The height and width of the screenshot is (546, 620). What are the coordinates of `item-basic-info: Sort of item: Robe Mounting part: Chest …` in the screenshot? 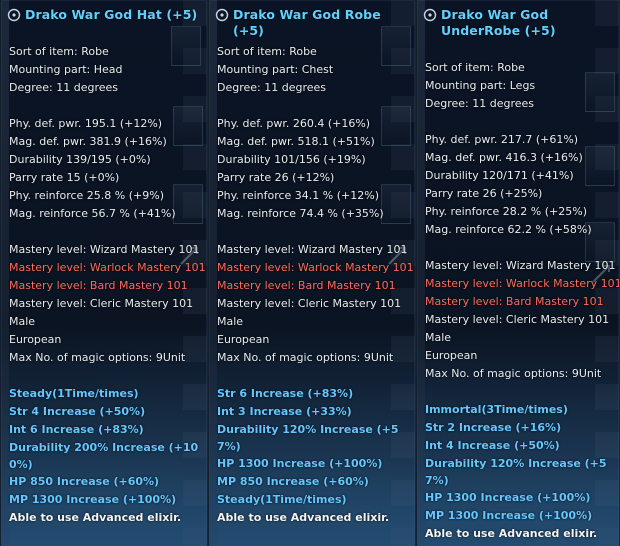 It's located at (314, 70).